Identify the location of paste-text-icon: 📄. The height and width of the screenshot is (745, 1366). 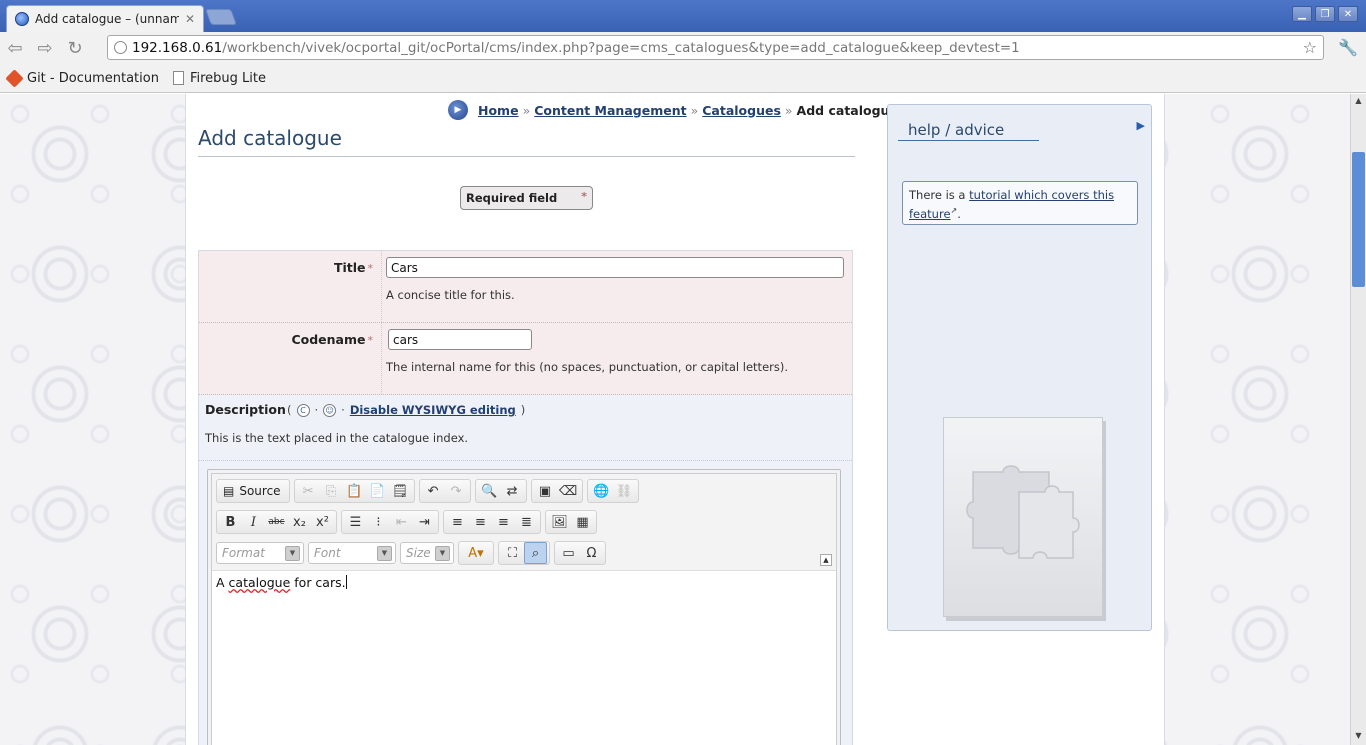
(377, 491).